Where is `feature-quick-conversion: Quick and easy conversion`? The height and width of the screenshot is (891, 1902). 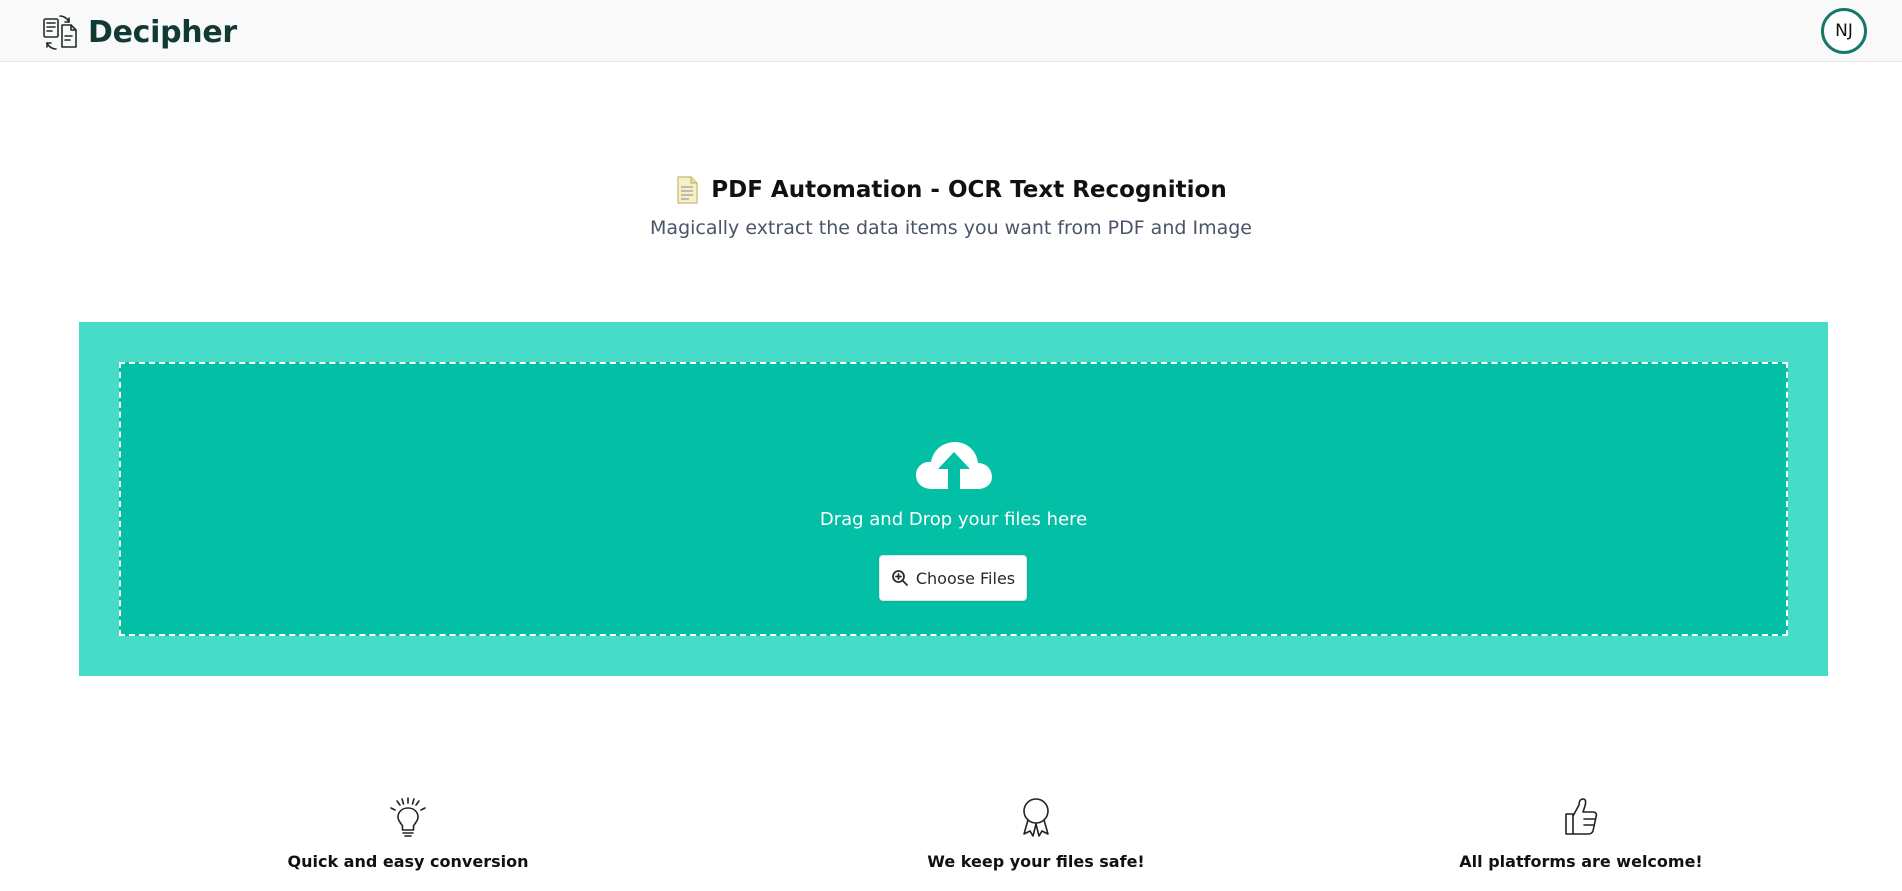
feature-quick-conversion: Quick and easy conversion is located at coordinates (408, 833).